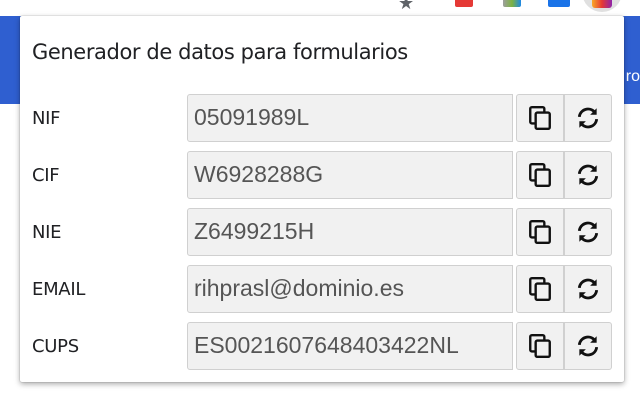 This screenshot has height=400, width=640. Describe the element at coordinates (464, 3) in the screenshot. I see `extension-red-icon` at that location.